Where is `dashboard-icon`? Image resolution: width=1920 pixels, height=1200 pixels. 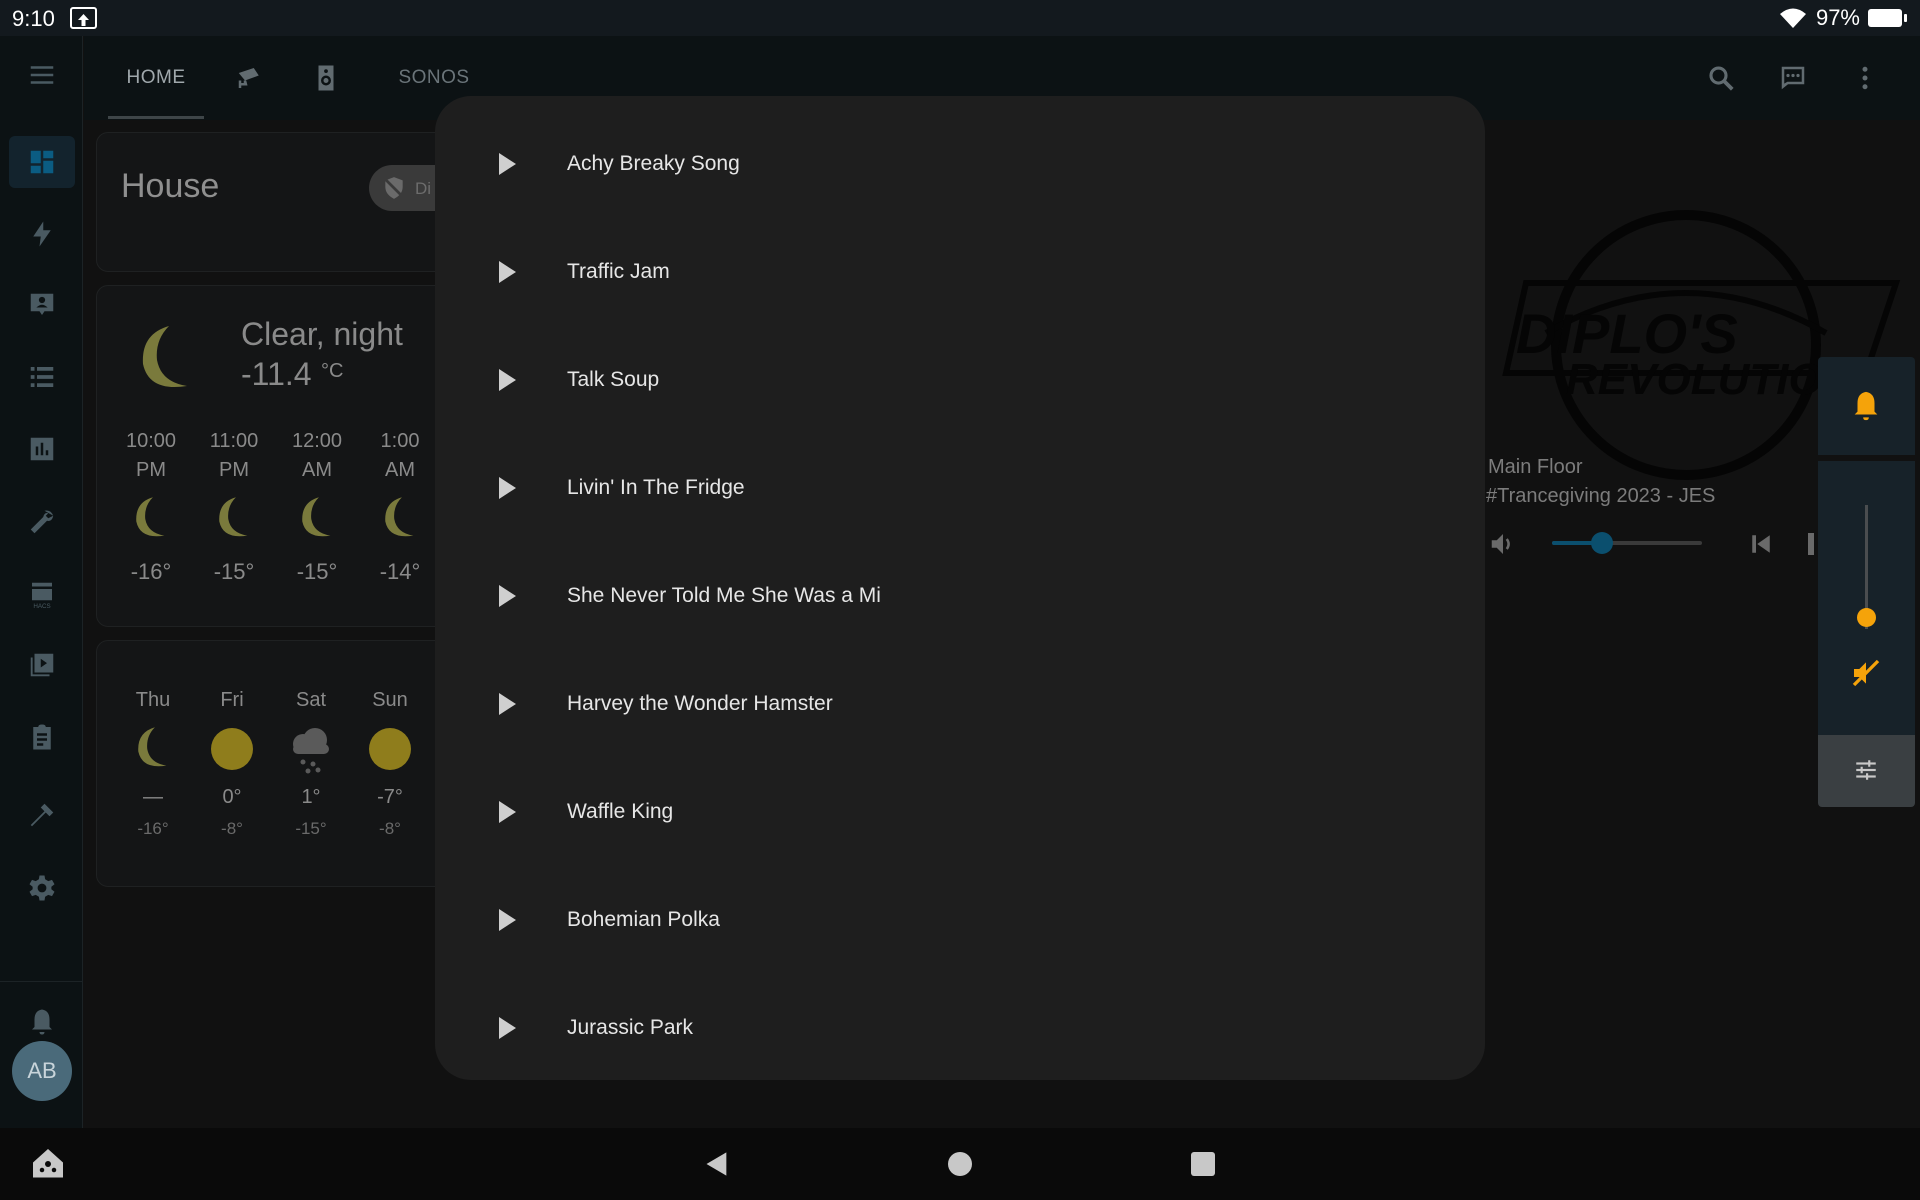 dashboard-icon is located at coordinates (42, 162).